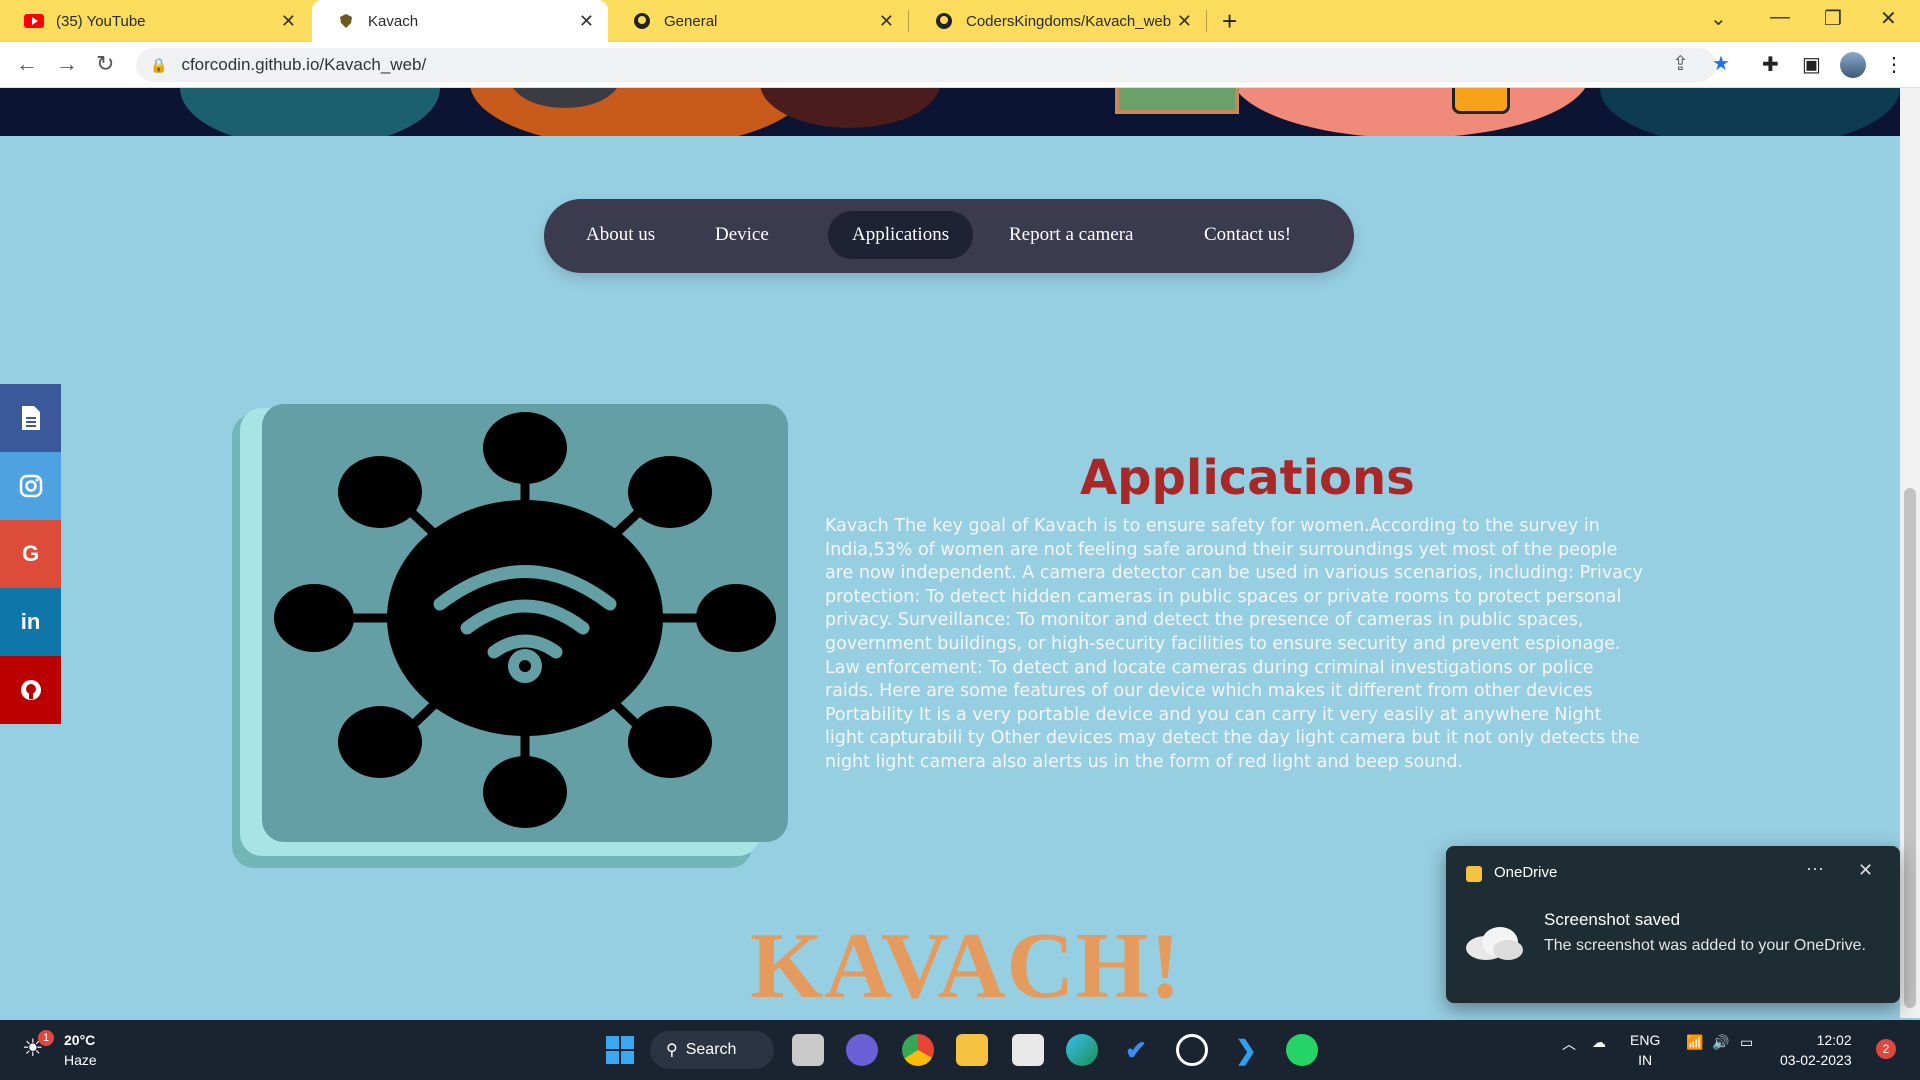 This screenshot has width=1920, height=1080. Describe the element at coordinates (1229, 21) in the screenshot. I see `new-tab-button: +` at that location.